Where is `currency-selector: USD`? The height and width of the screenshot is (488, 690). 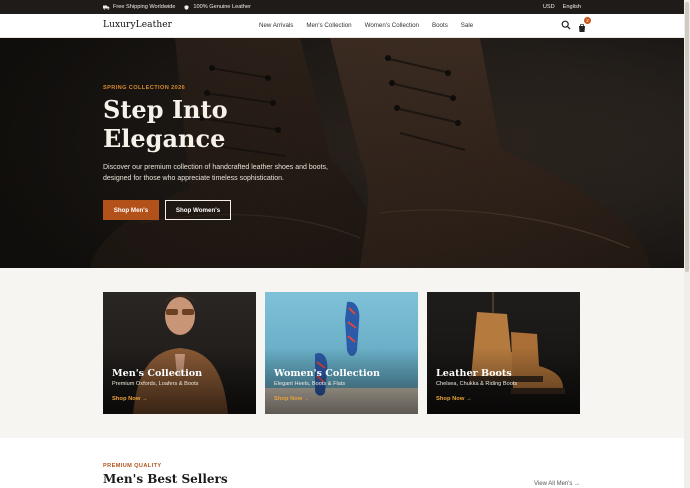 currency-selector: USD is located at coordinates (549, 7).